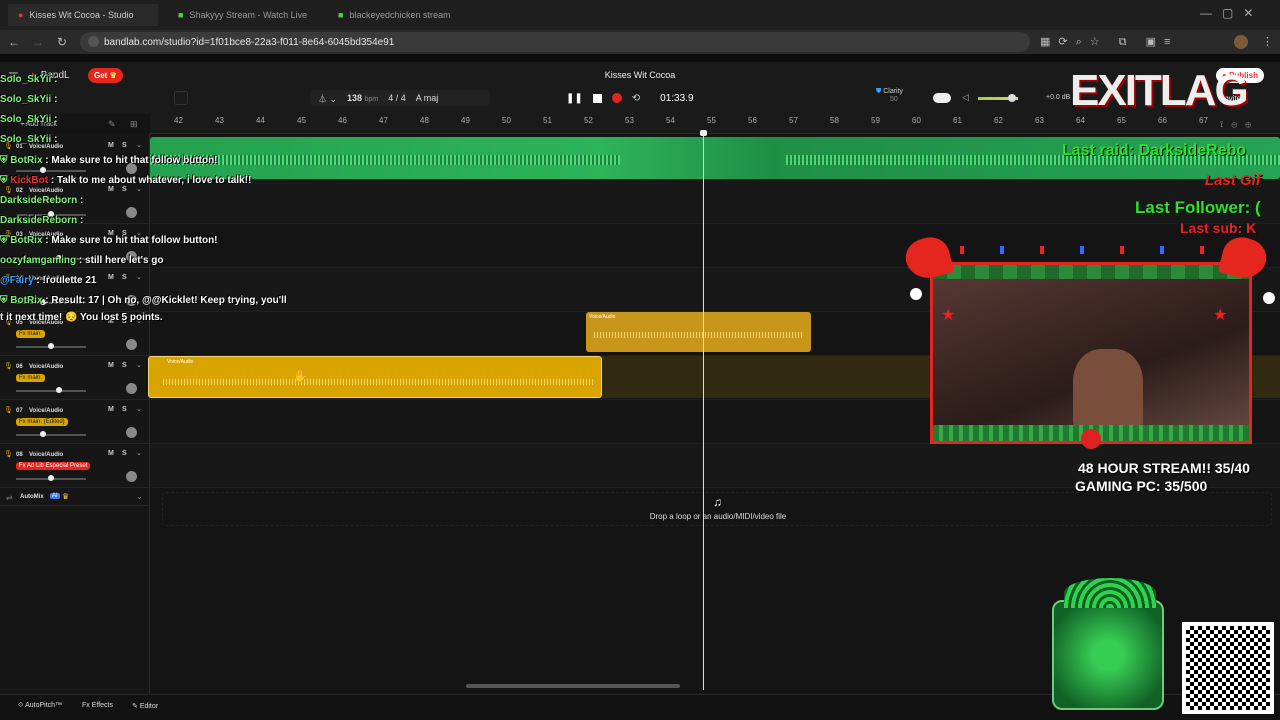 This screenshot has height=720, width=1280. Describe the element at coordinates (1267, 41) in the screenshot. I see `browser-menu-icon: ⋮` at that location.